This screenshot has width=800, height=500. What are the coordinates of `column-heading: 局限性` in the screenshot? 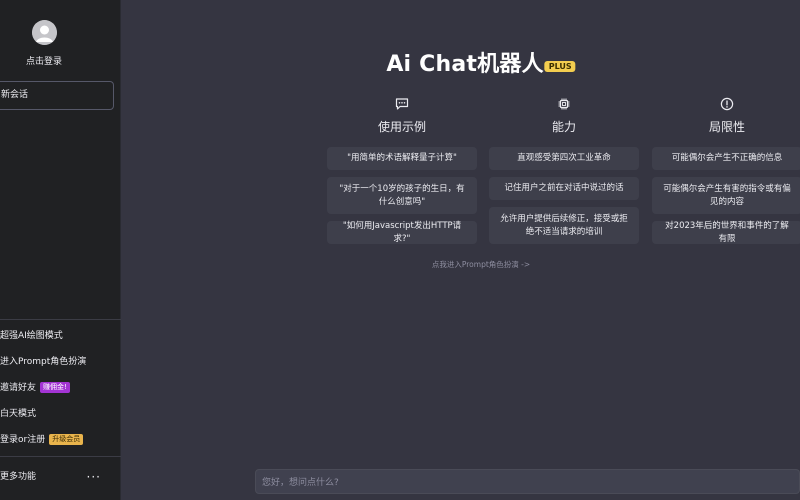 It's located at (726, 127).